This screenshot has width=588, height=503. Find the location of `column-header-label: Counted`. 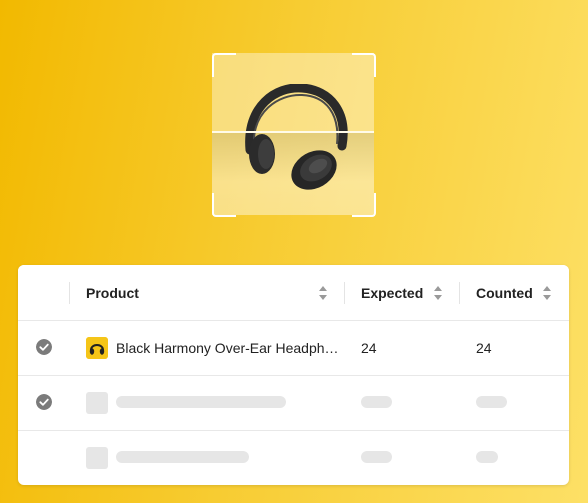

column-header-label: Counted is located at coordinates (504, 292).